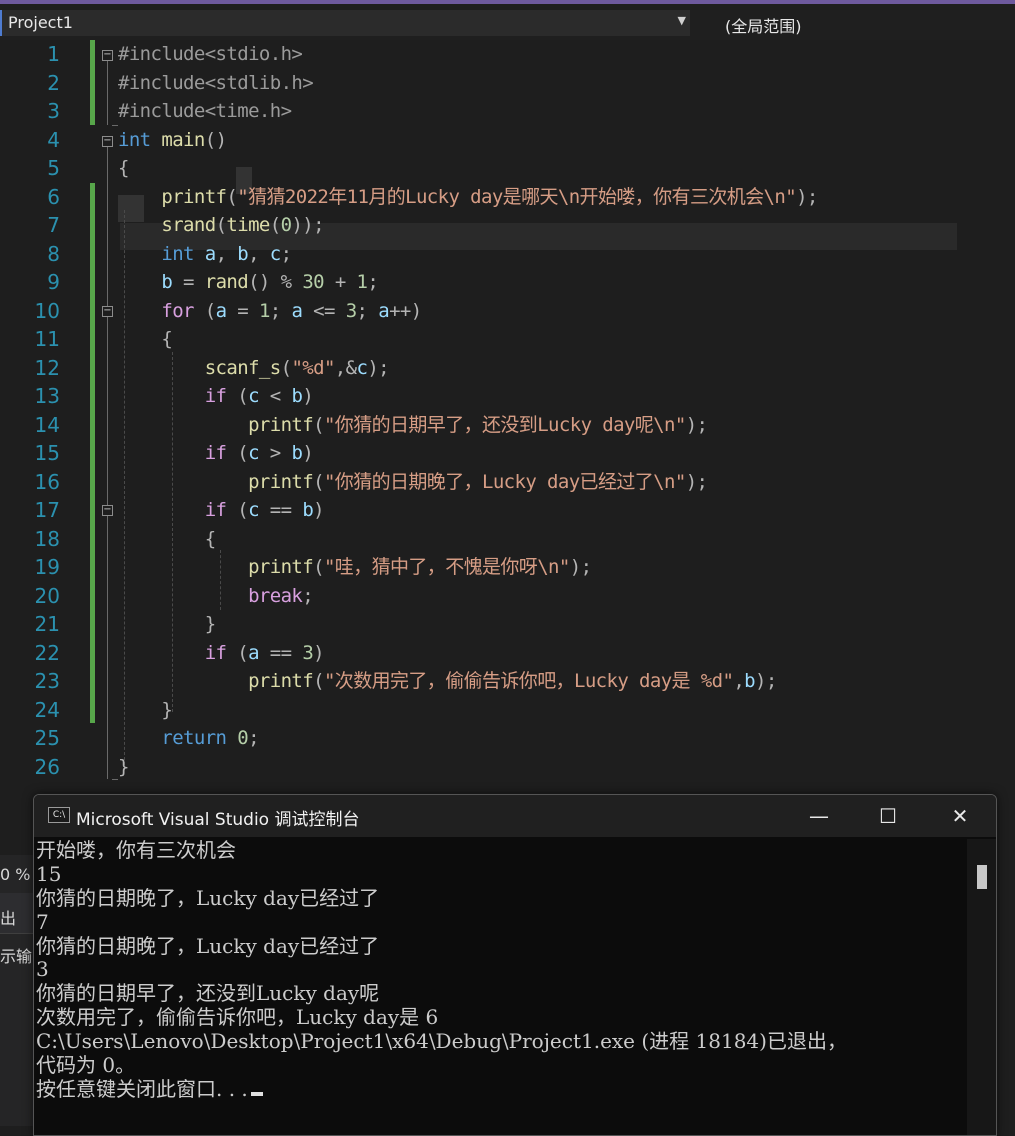 The image size is (1015, 1136). I want to click on code-line: 10 for (a = 1; a <= 3; a++), so click(507, 311).